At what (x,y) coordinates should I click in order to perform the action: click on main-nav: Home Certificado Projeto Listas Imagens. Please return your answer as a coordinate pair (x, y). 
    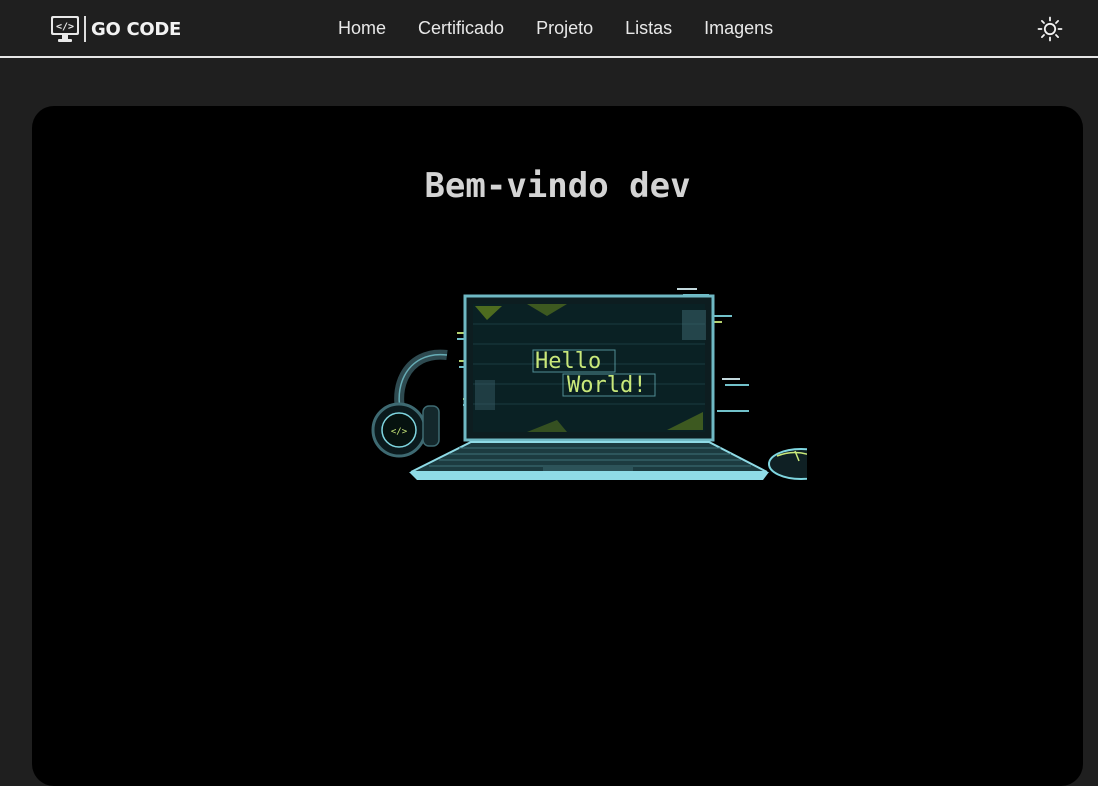
    Looking at the image, I should click on (555, 28).